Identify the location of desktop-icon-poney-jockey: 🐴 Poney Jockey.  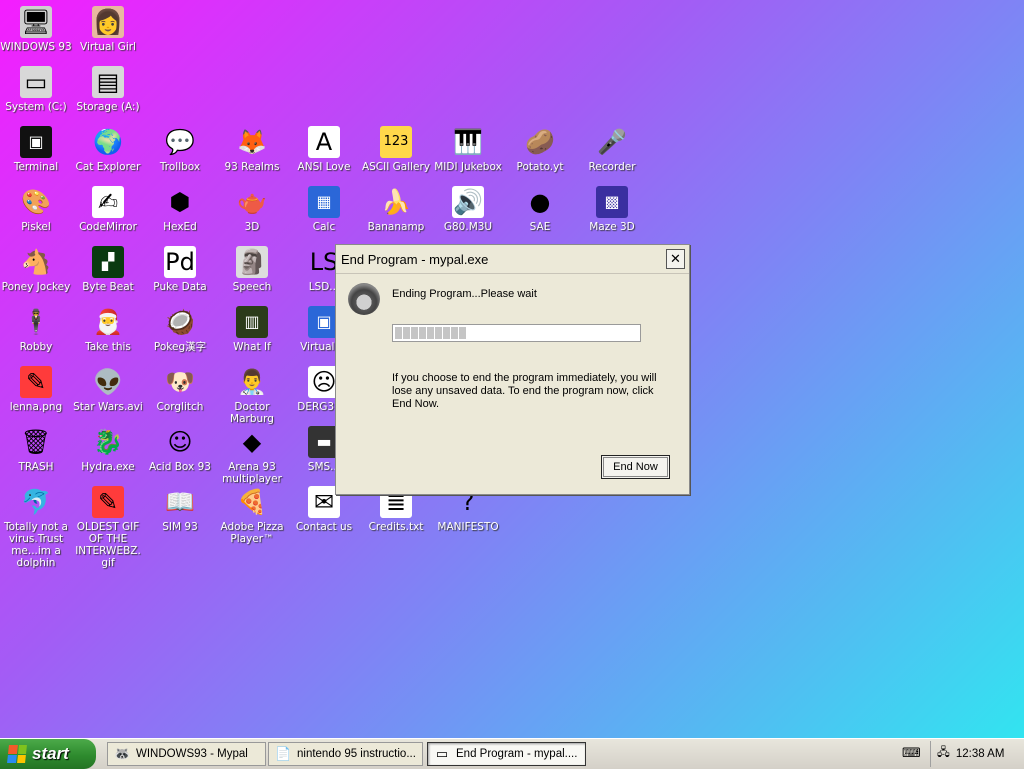
(36, 269).